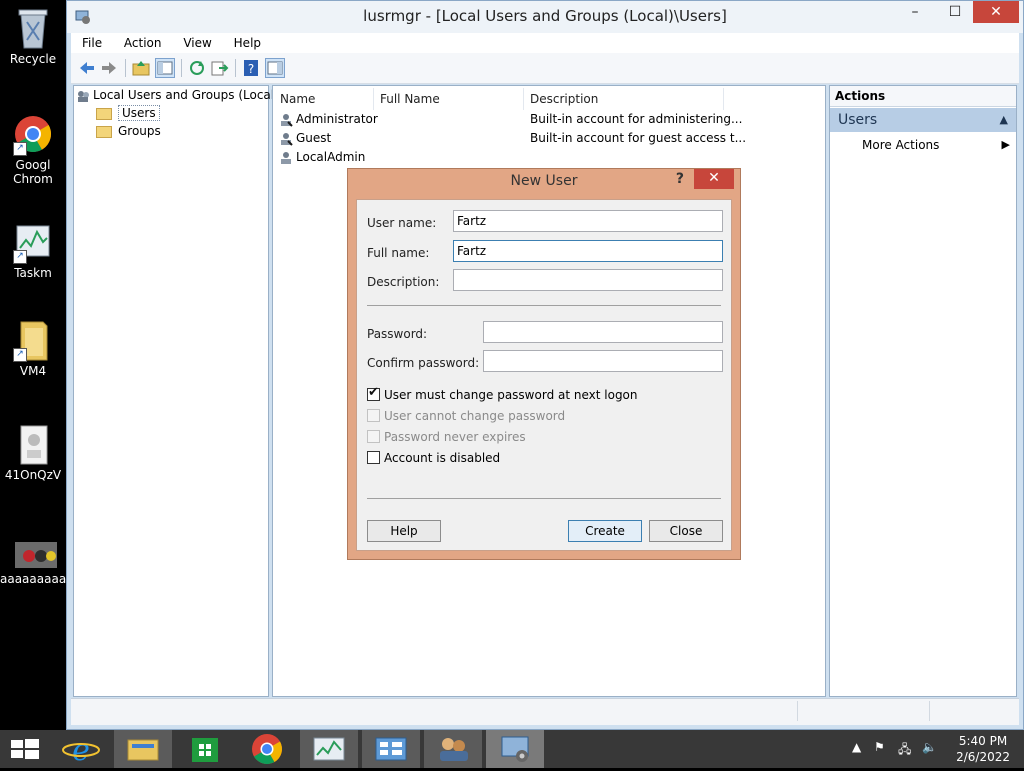 The height and width of the screenshot is (771, 1024). I want to click on description-input, so click(588, 280).